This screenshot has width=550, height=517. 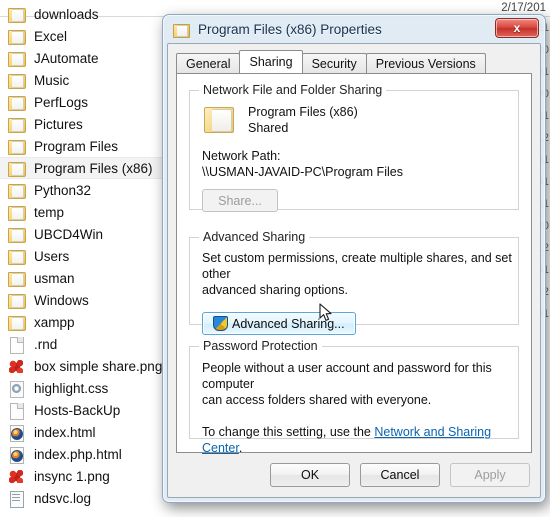 I want to click on file-name-label: Python32, so click(x=63, y=190).